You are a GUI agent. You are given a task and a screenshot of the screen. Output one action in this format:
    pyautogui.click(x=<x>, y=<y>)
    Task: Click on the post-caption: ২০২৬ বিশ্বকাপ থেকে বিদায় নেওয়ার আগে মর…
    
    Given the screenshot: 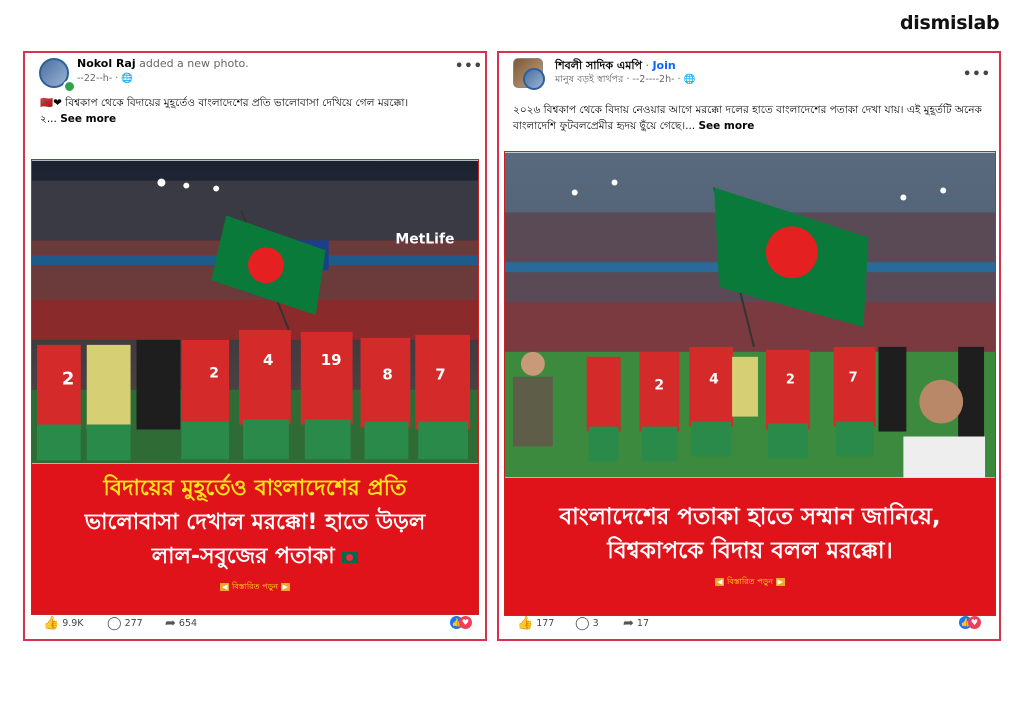 What is the action you would take?
    pyautogui.click(x=748, y=118)
    